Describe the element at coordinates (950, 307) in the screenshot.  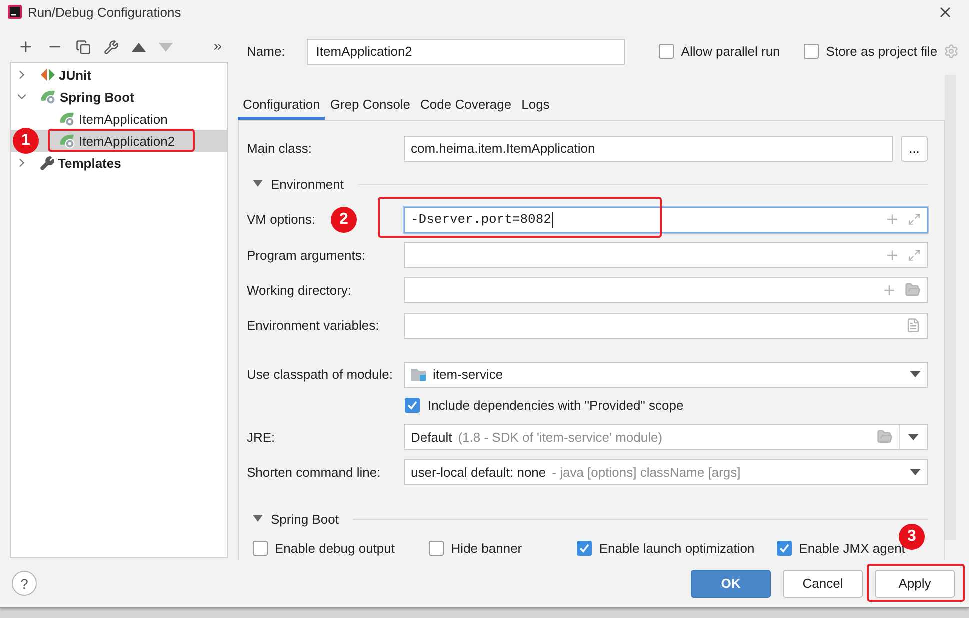
I see `scrollbar` at that location.